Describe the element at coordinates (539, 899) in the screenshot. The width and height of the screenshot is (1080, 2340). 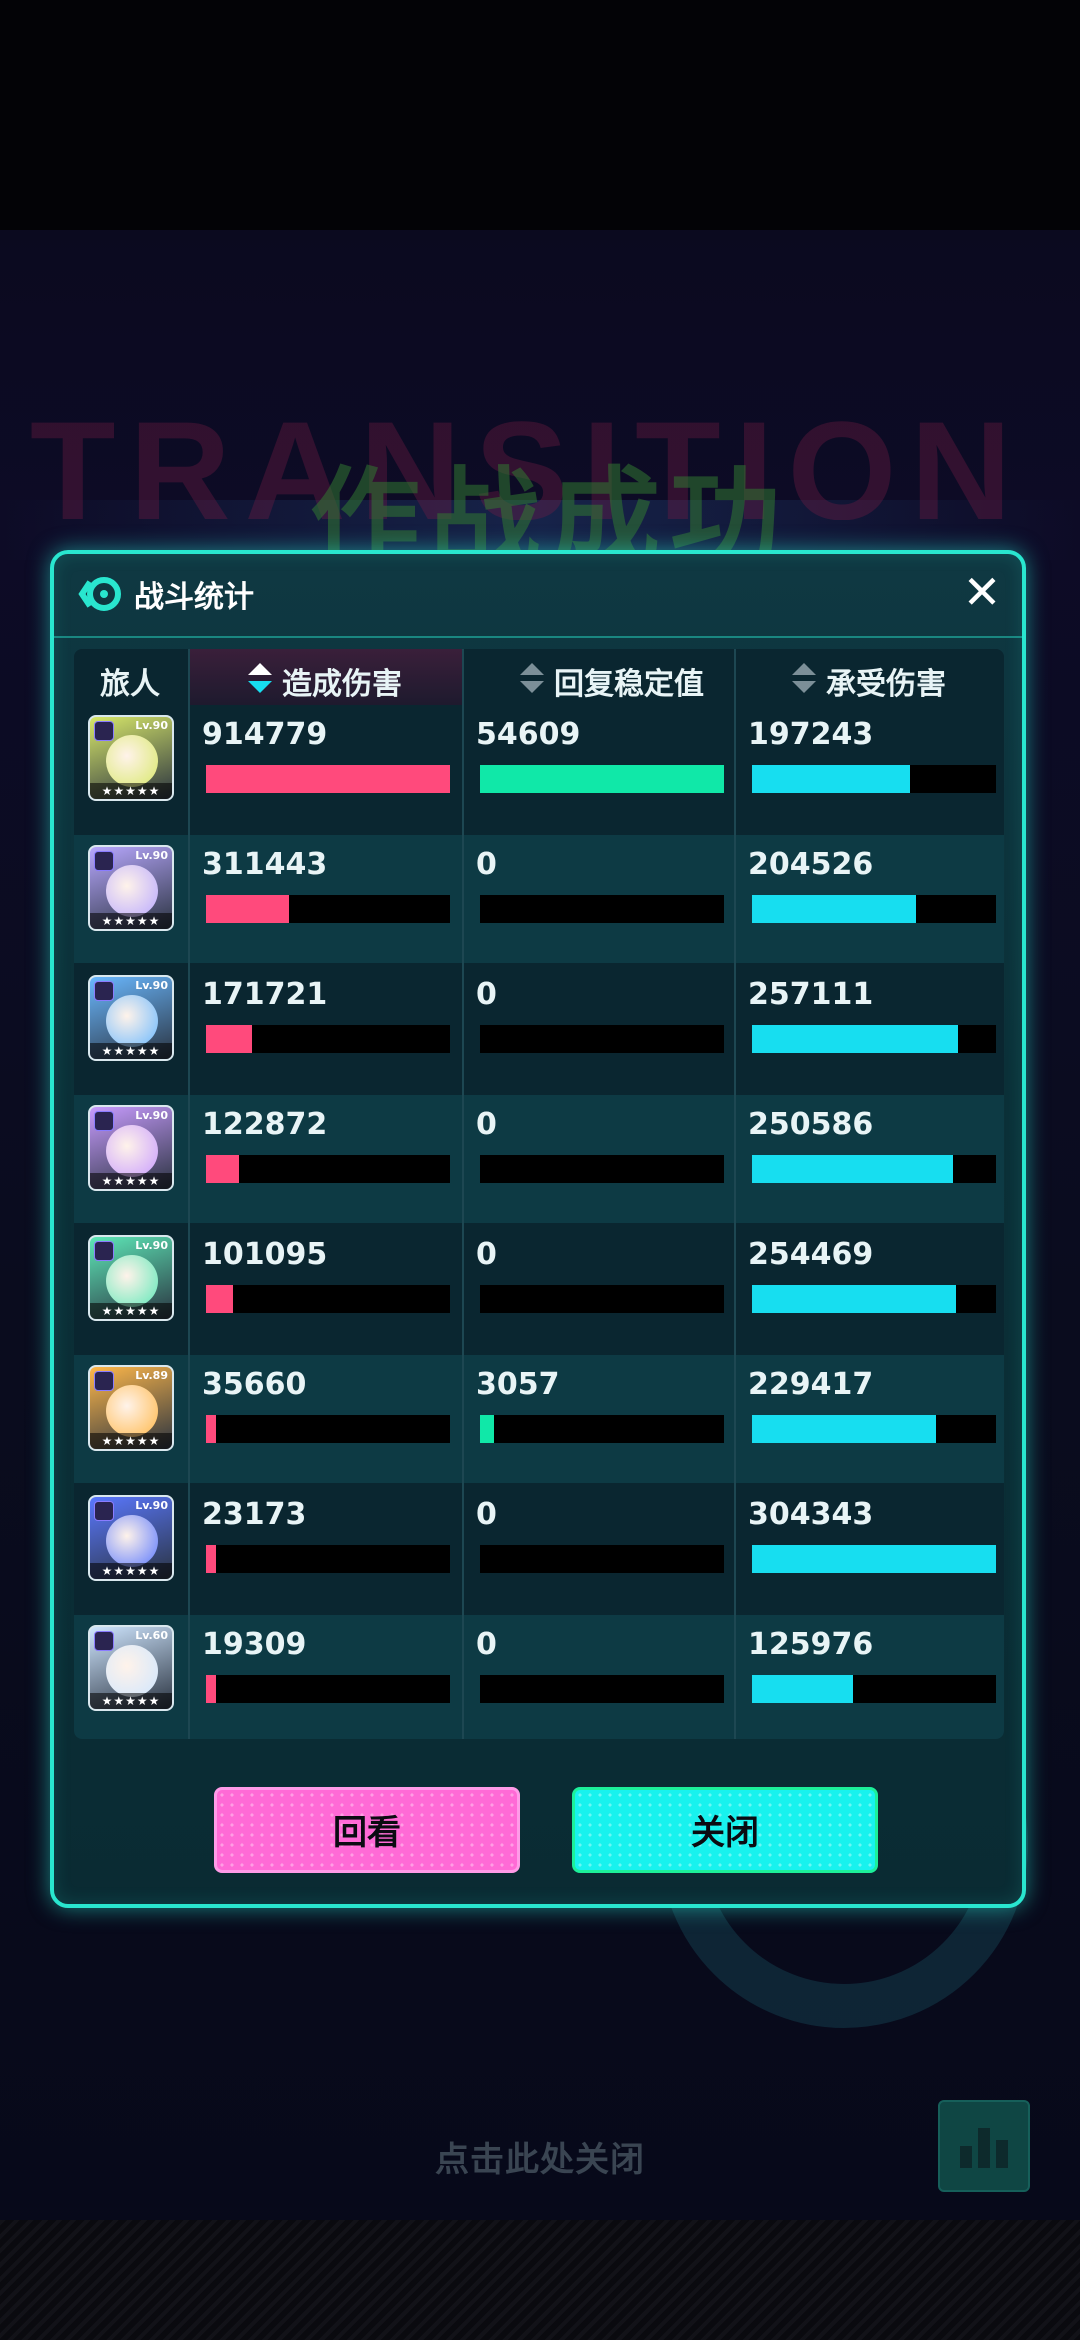
I see `table-row: Lv.90 ★★★★★ 311443 0 204526` at that location.